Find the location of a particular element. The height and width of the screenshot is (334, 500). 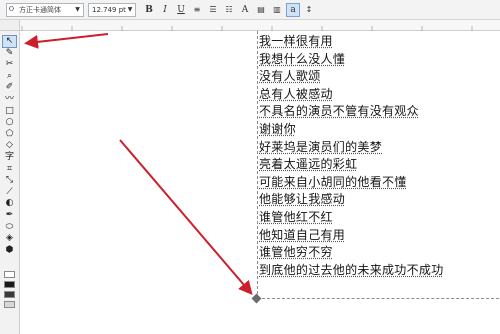

font-family-value: 方正卡通简体 is located at coordinates (40, 10).